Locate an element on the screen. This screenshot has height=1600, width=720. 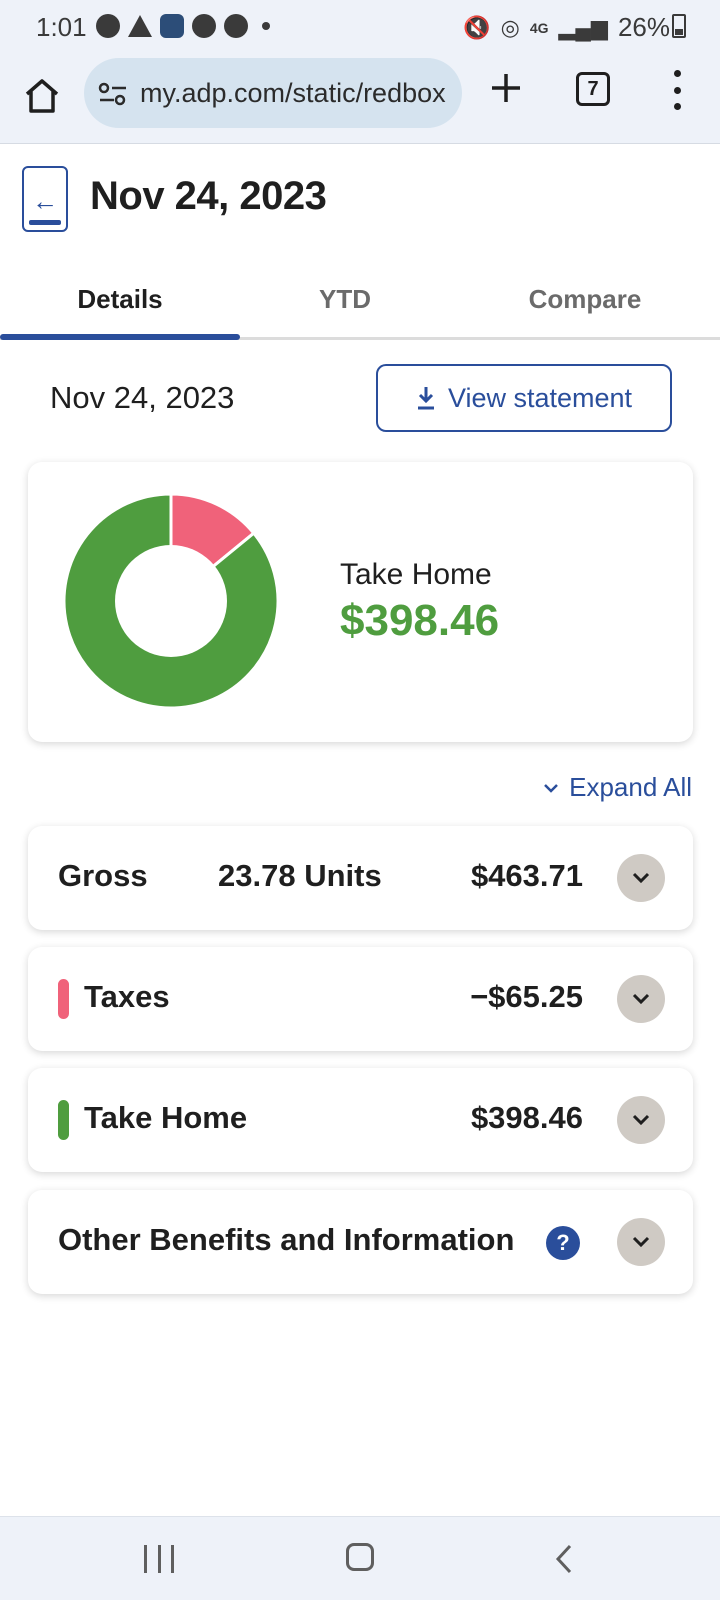
take-home-amount: $398.46 is located at coordinates (420, 620).